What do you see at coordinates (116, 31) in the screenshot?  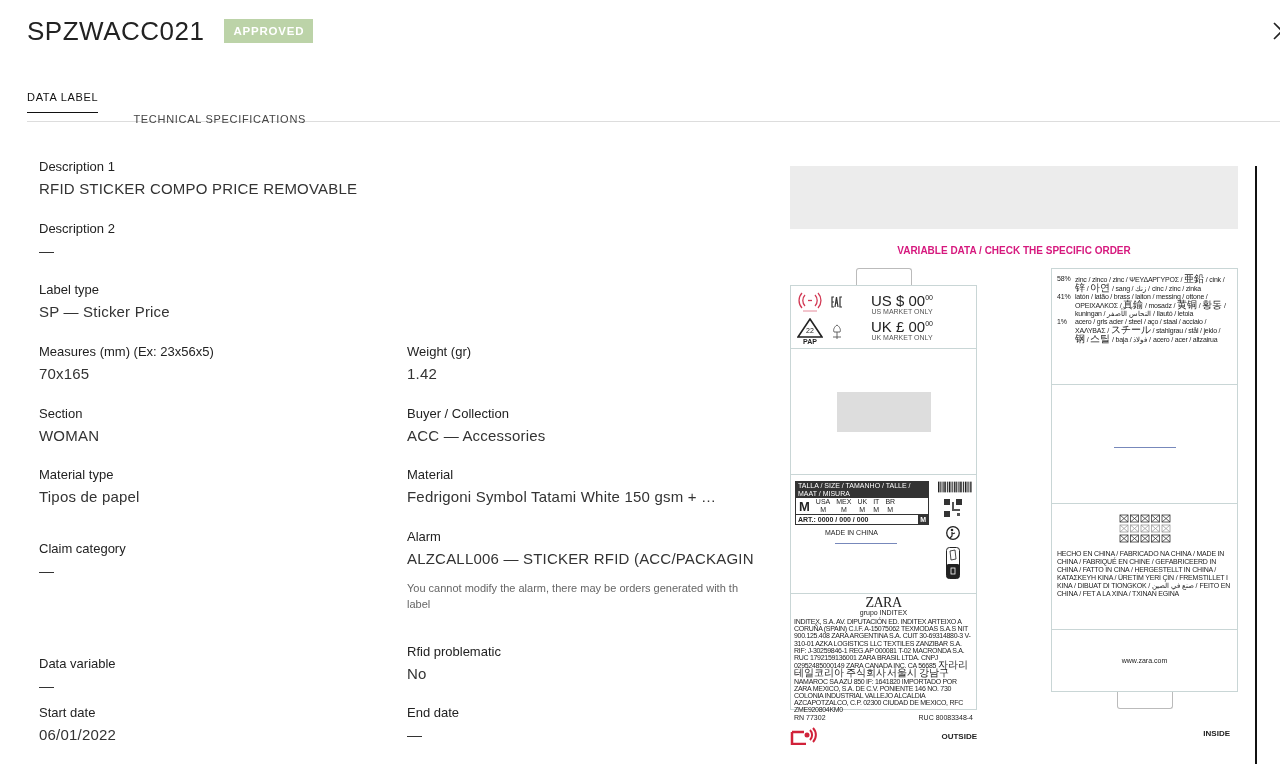 I see `label-title: SPZWACC021` at bounding box center [116, 31].